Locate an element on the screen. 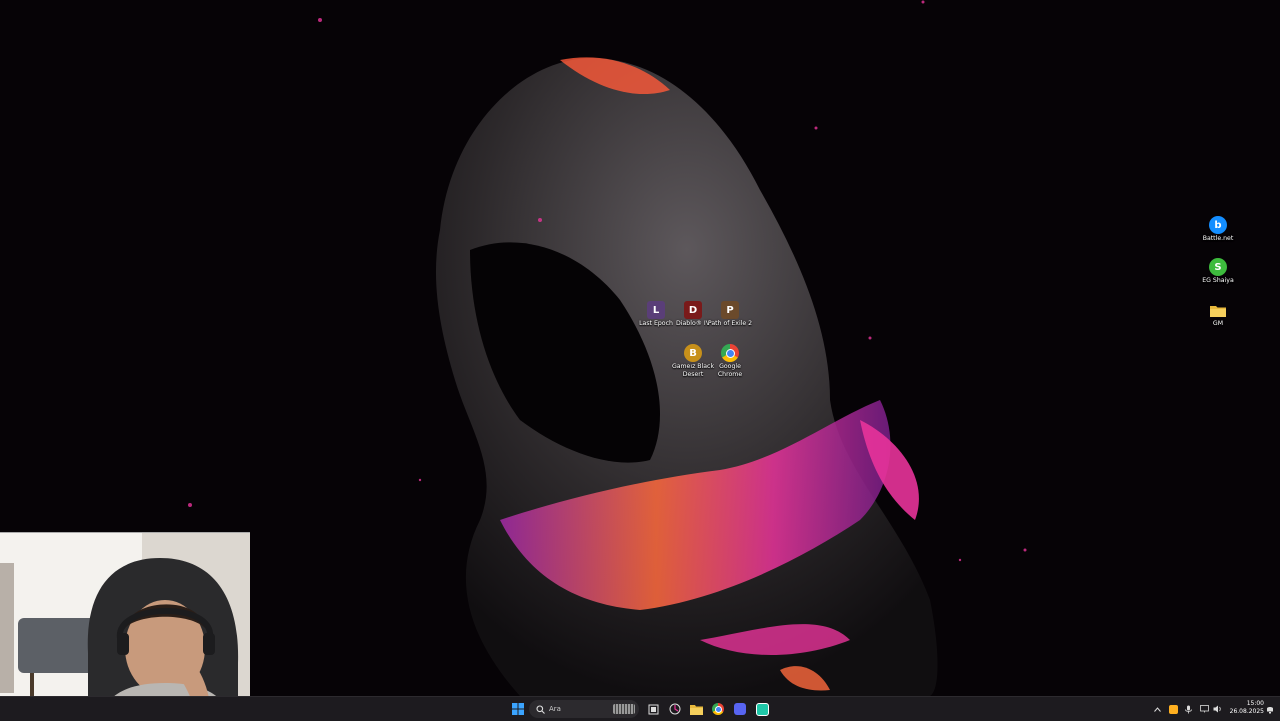 The height and width of the screenshot is (721, 1280). chrome-taskbar-button is located at coordinates (718, 709).